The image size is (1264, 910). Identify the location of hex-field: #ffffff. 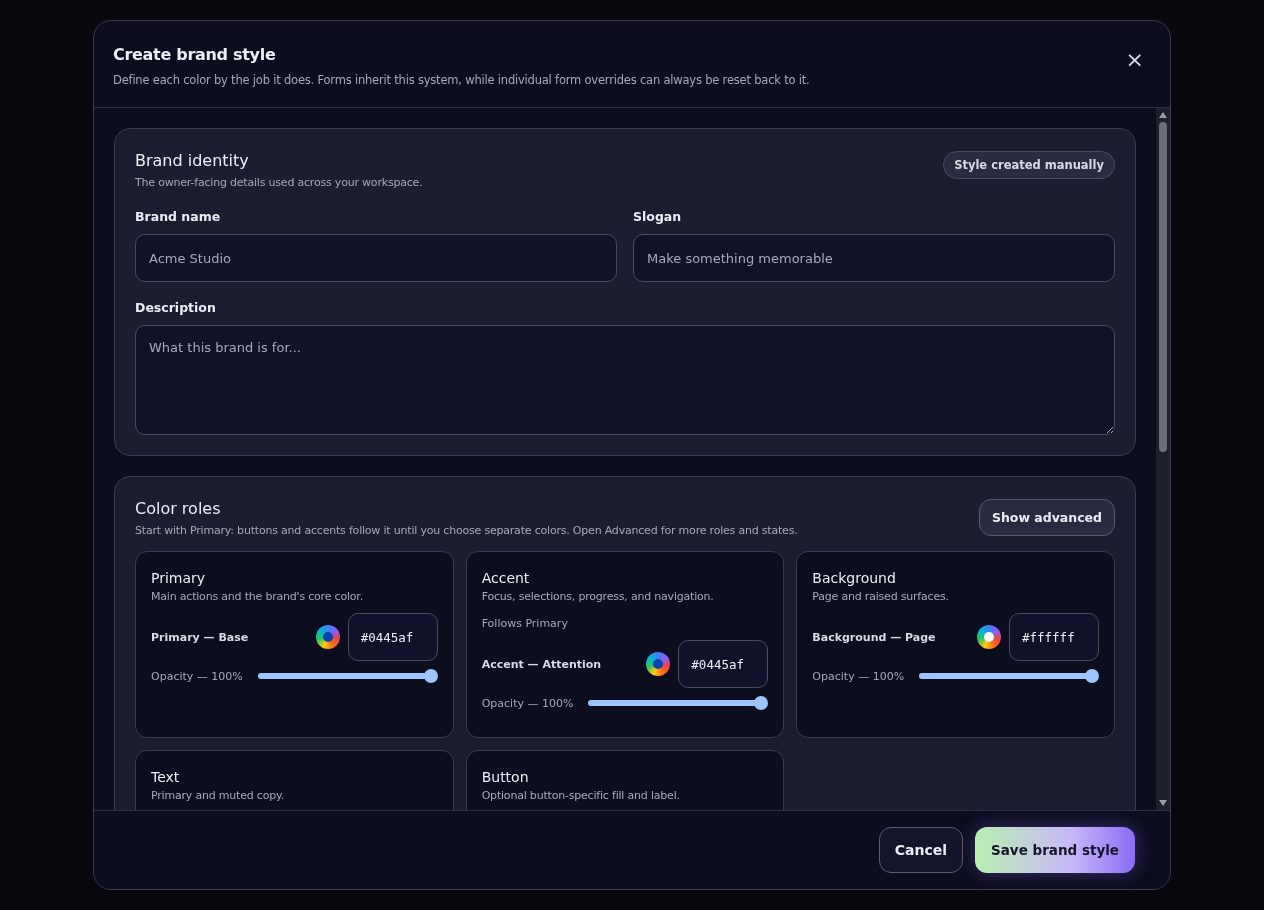
(1054, 637).